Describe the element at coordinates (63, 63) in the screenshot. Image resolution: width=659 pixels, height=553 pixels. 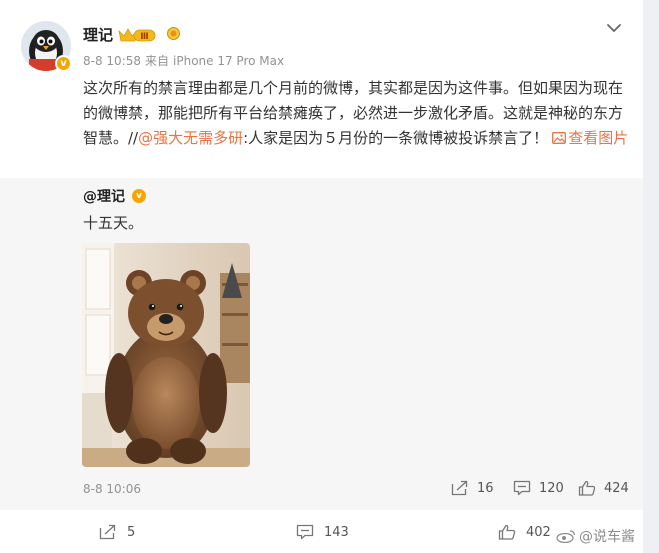
I see `verified-badge-icon: v` at that location.